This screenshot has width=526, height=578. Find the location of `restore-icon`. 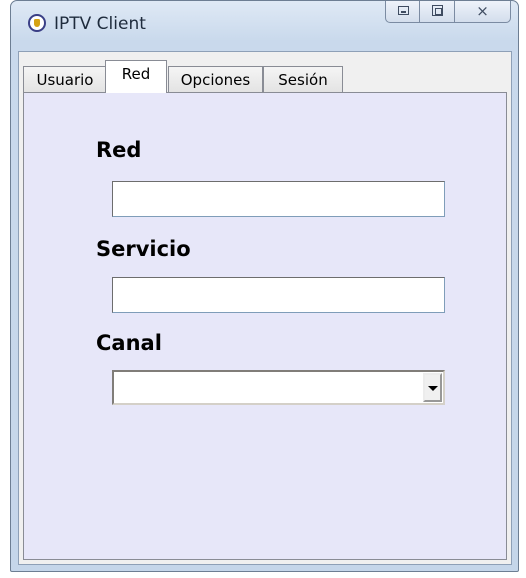

restore-icon is located at coordinates (437, 10).